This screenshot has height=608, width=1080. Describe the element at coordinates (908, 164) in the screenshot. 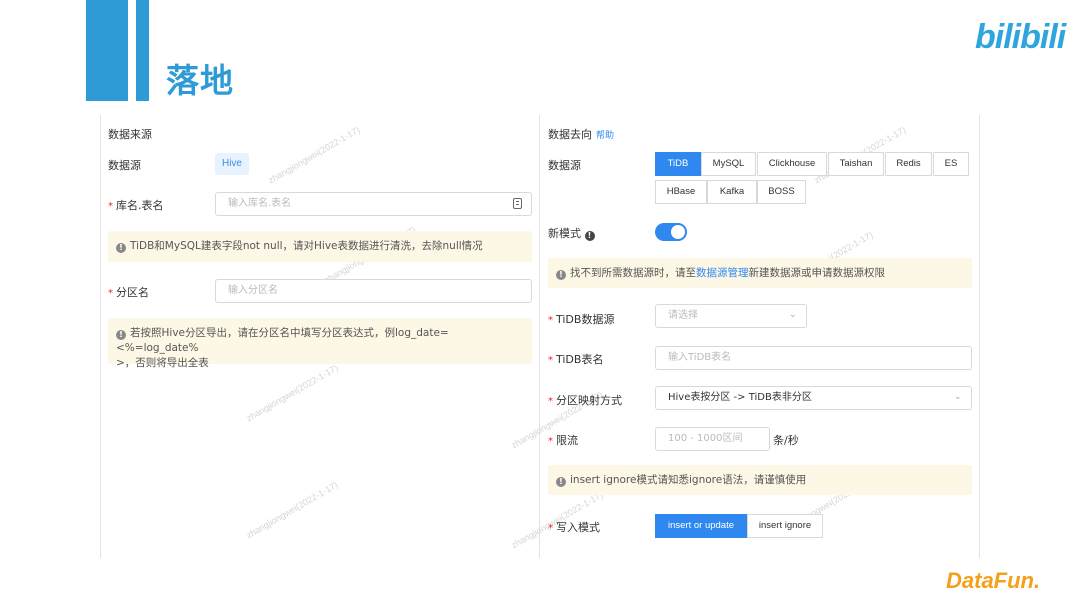

I see `datasource-option-redis: Redis` at that location.